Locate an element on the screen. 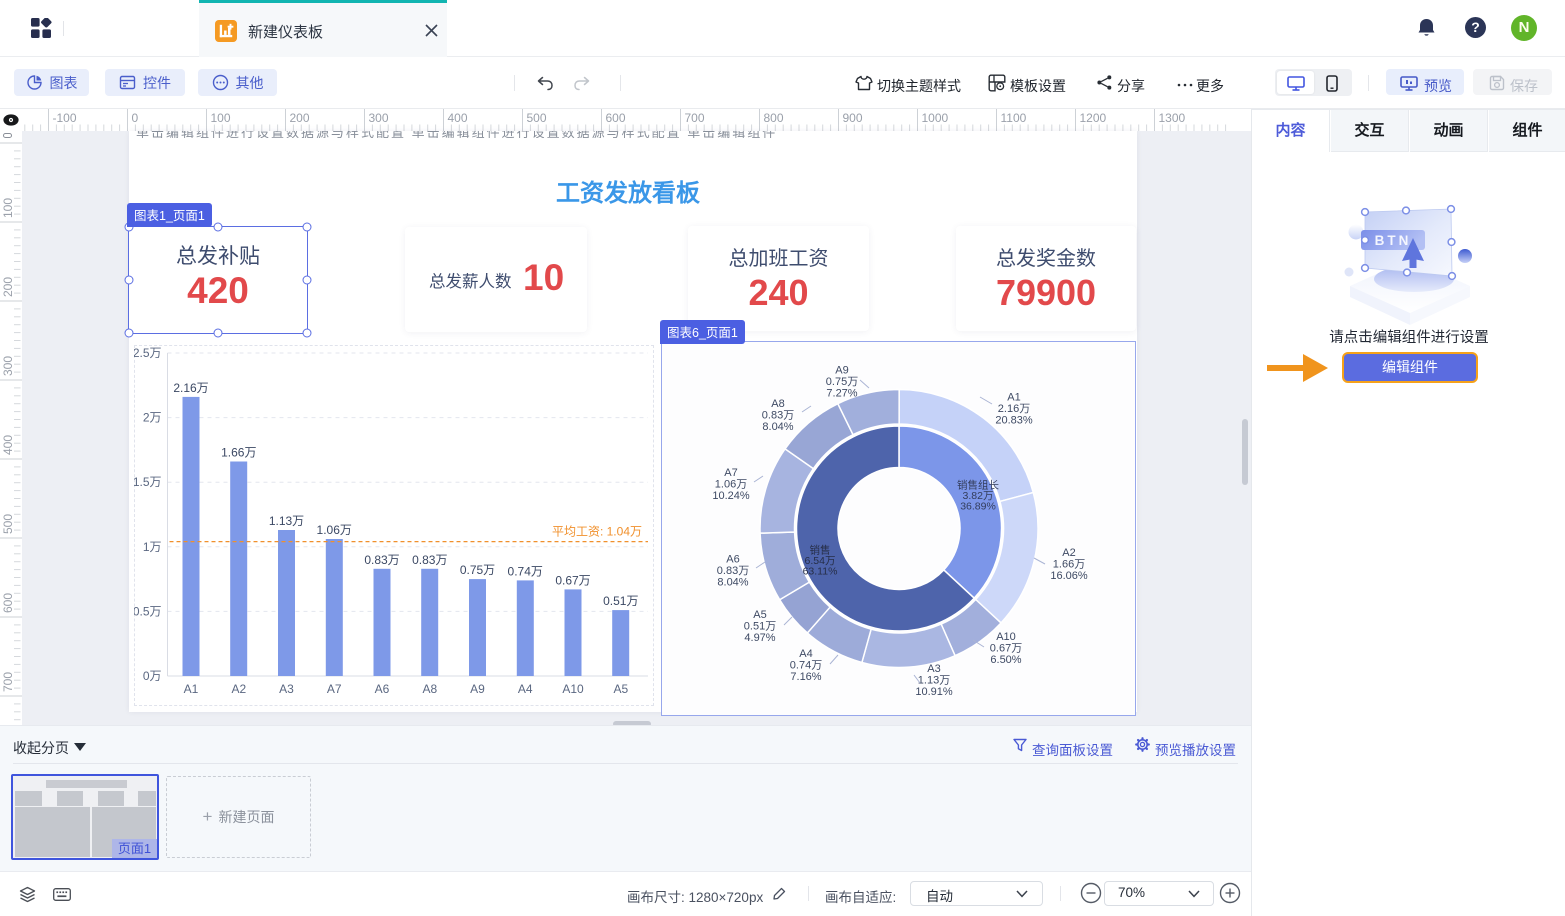  svg-text: 7.16% is located at coordinates (805, 677).